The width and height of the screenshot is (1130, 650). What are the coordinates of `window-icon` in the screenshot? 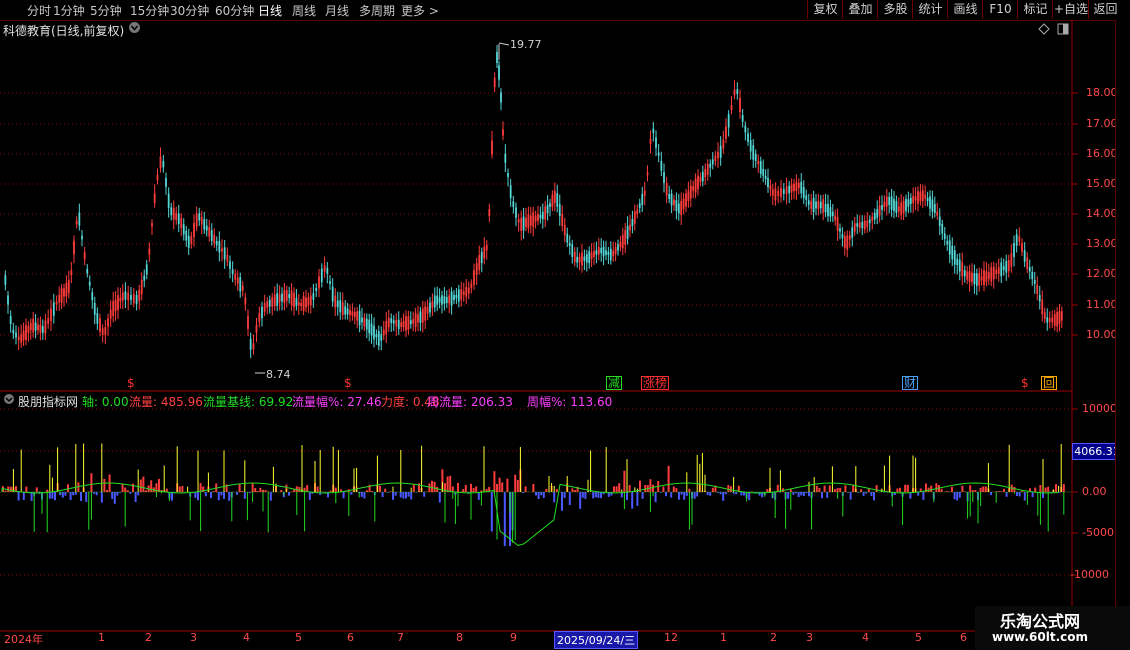 It's located at (1063, 30).